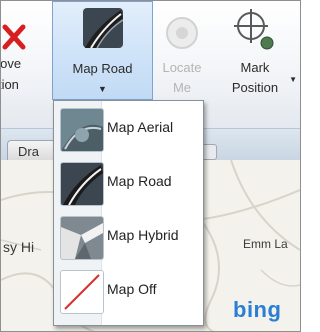  I want to click on bing-logo-text: bing, so click(257, 309).